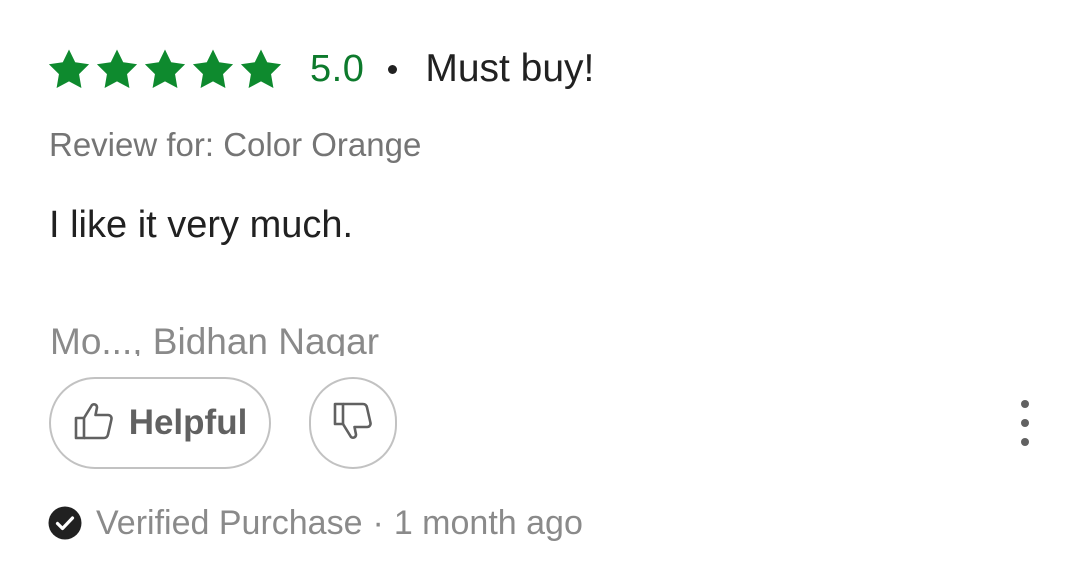 The image size is (1080, 574). Describe the element at coordinates (201, 225) in the screenshot. I see `review-body: I like it very much.` at that location.